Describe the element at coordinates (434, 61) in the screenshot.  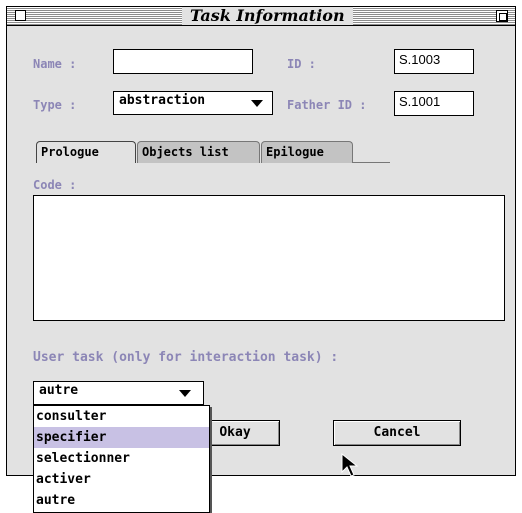
I see `id-field: S.1003` at that location.